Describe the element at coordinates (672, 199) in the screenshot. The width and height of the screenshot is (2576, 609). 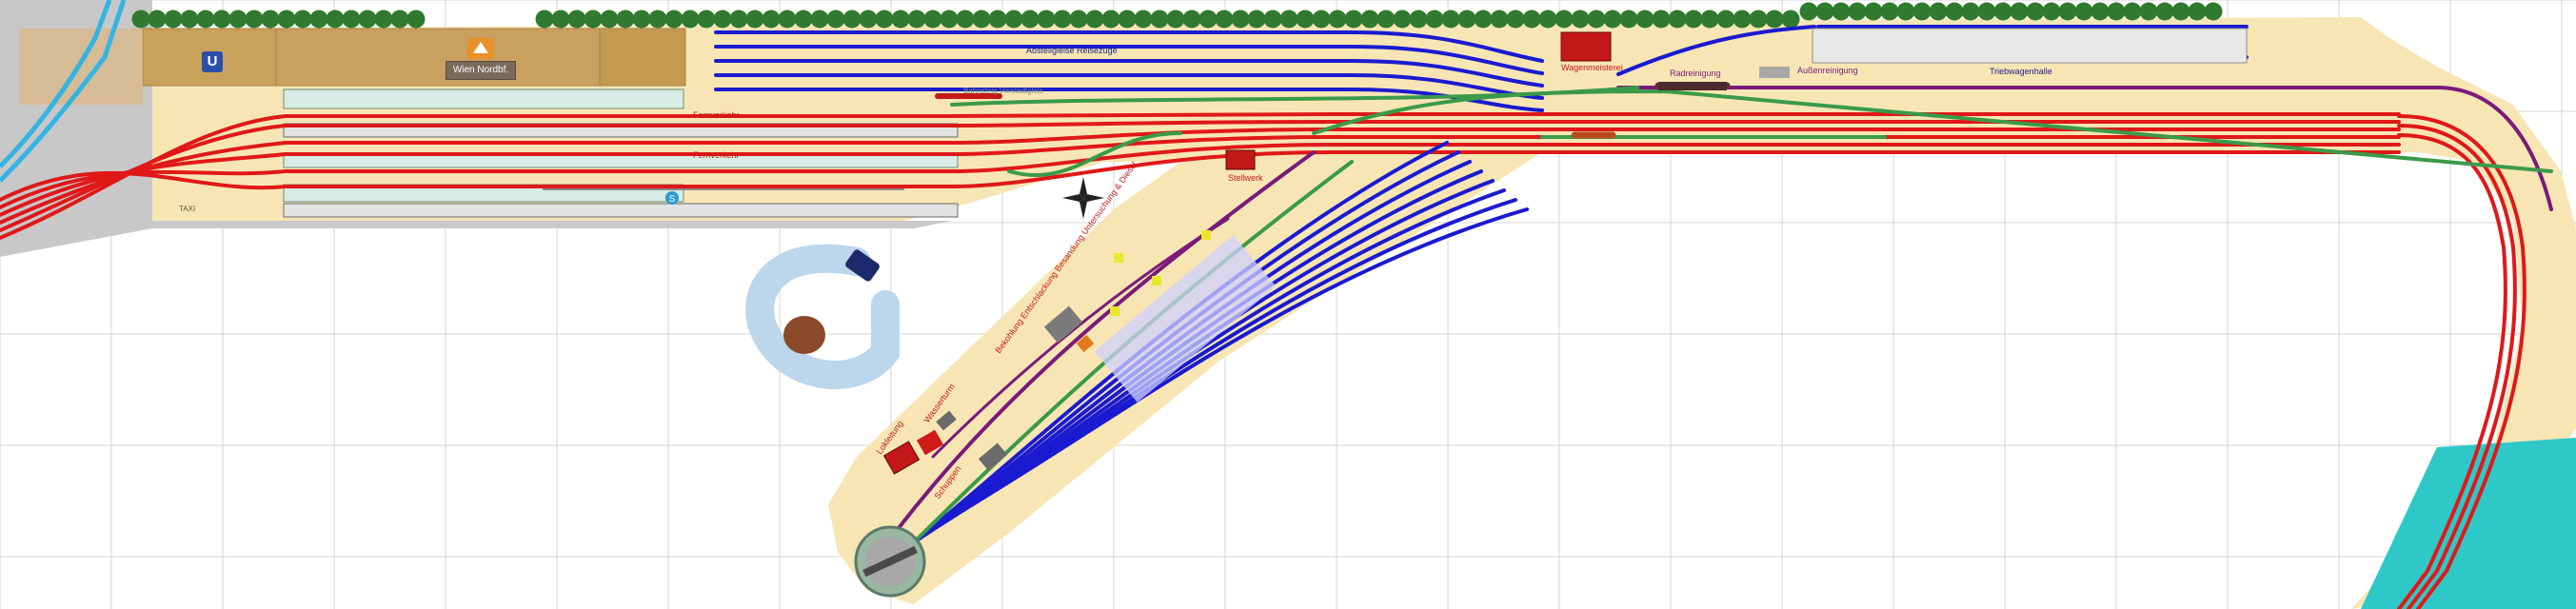
I see `s-bahn-label: S` at that location.